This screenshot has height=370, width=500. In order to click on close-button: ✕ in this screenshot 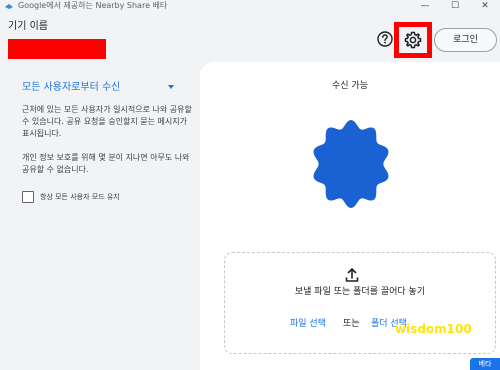, I will do `click(485, 6)`.